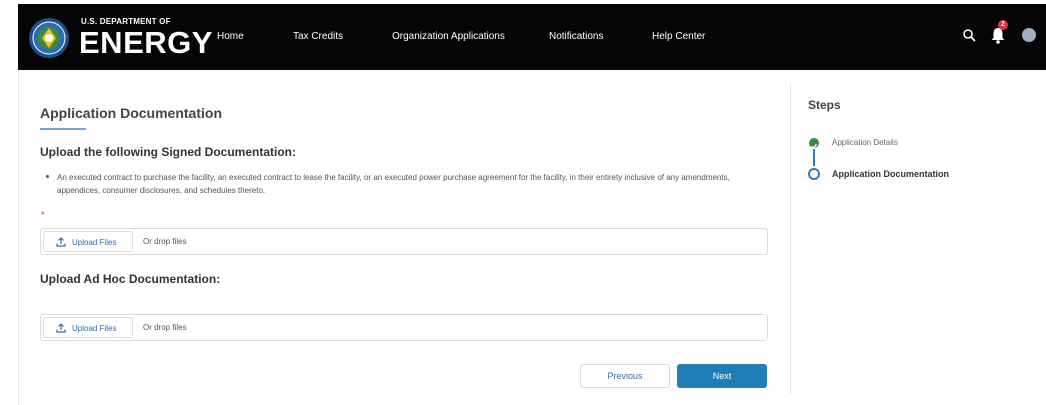 This screenshot has height=405, width=1046. What do you see at coordinates (404, 241) in the screenshot?
I see `signed-documentation-dropzone: Upload Files Or drop files` at bounding box center [404, 241].